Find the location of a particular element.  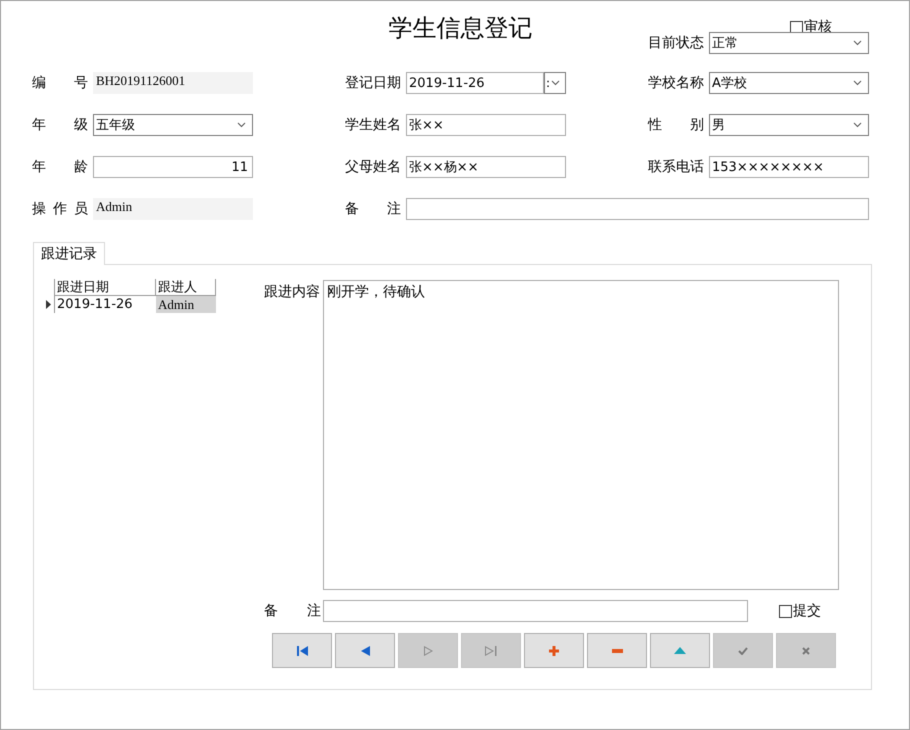

table-cell: Admin is located at coordinates (186, 304).